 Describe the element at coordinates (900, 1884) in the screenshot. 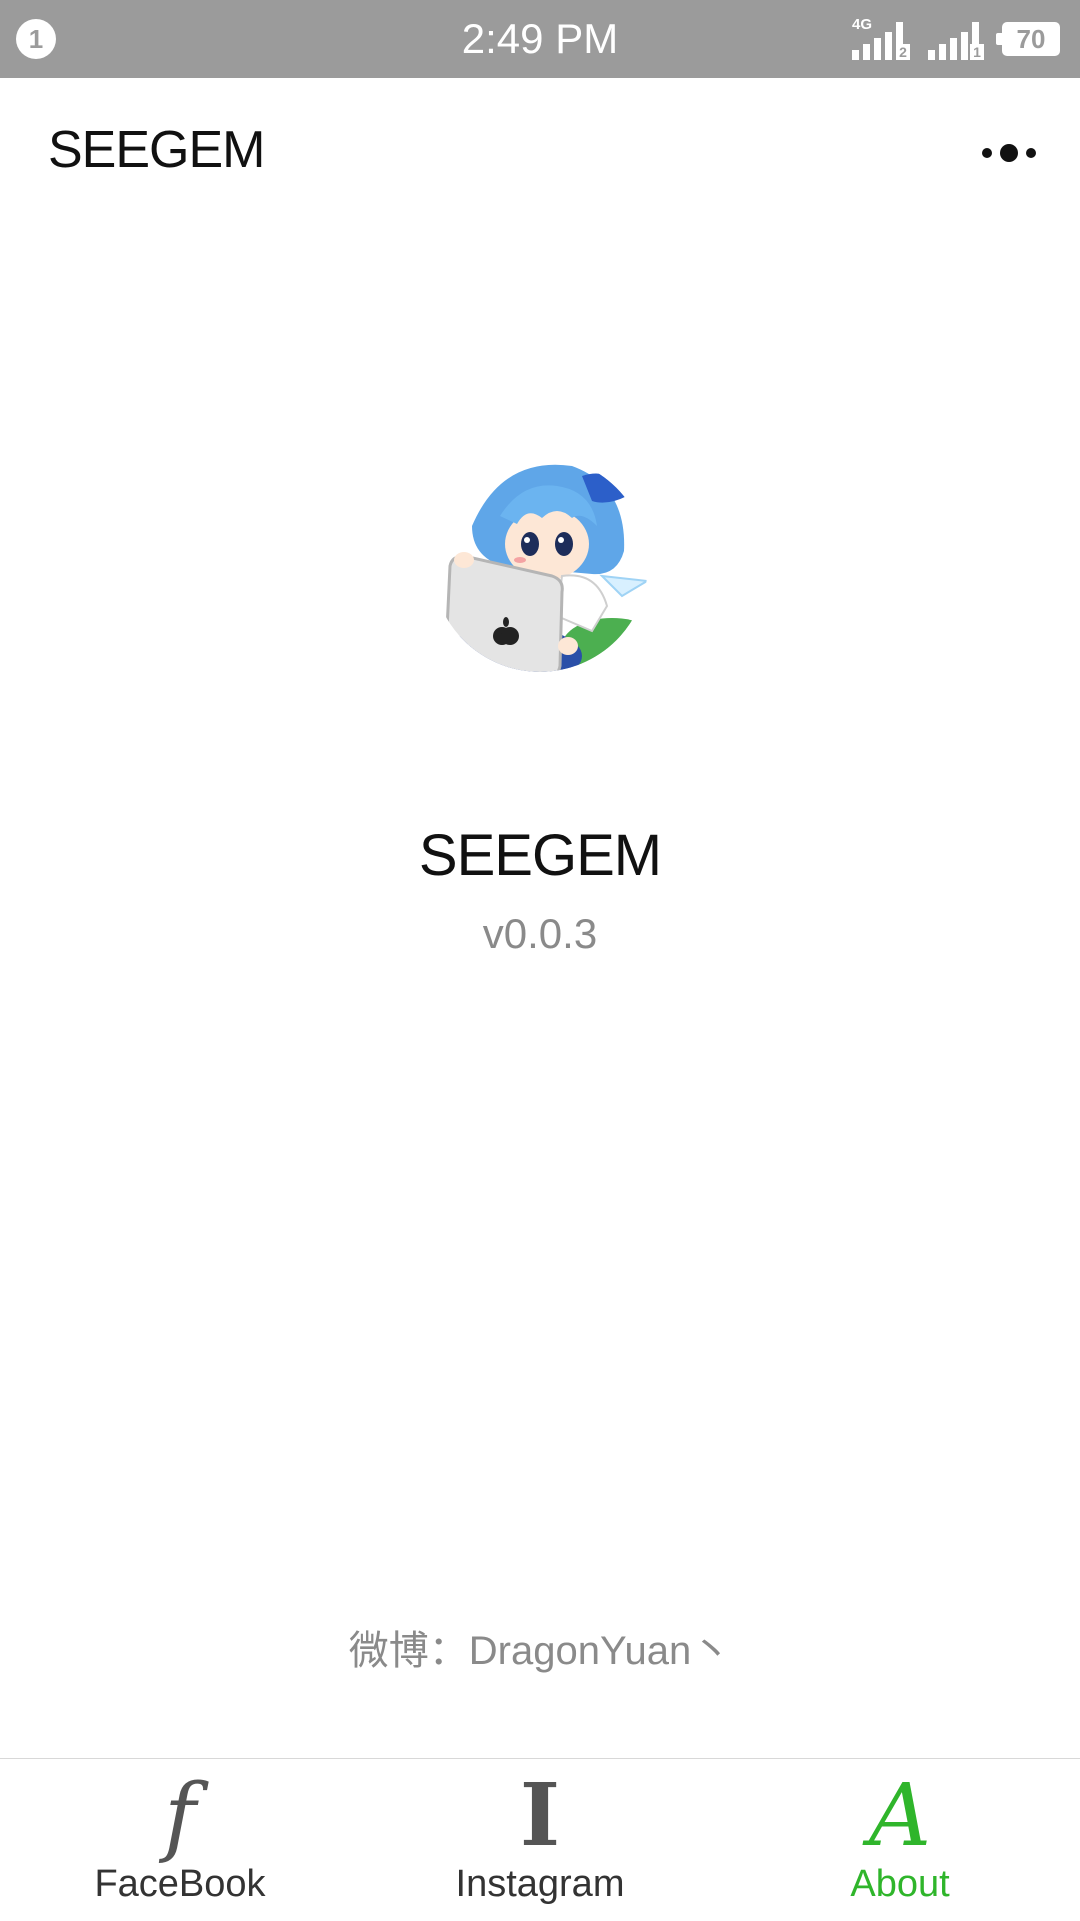

I see `tab-label: About` at that location.